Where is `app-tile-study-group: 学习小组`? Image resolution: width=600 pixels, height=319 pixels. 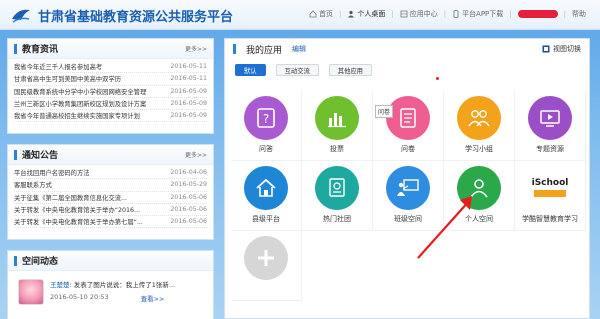 app-tile-study-group: 学习小组 is located at coordinates (479, 126).